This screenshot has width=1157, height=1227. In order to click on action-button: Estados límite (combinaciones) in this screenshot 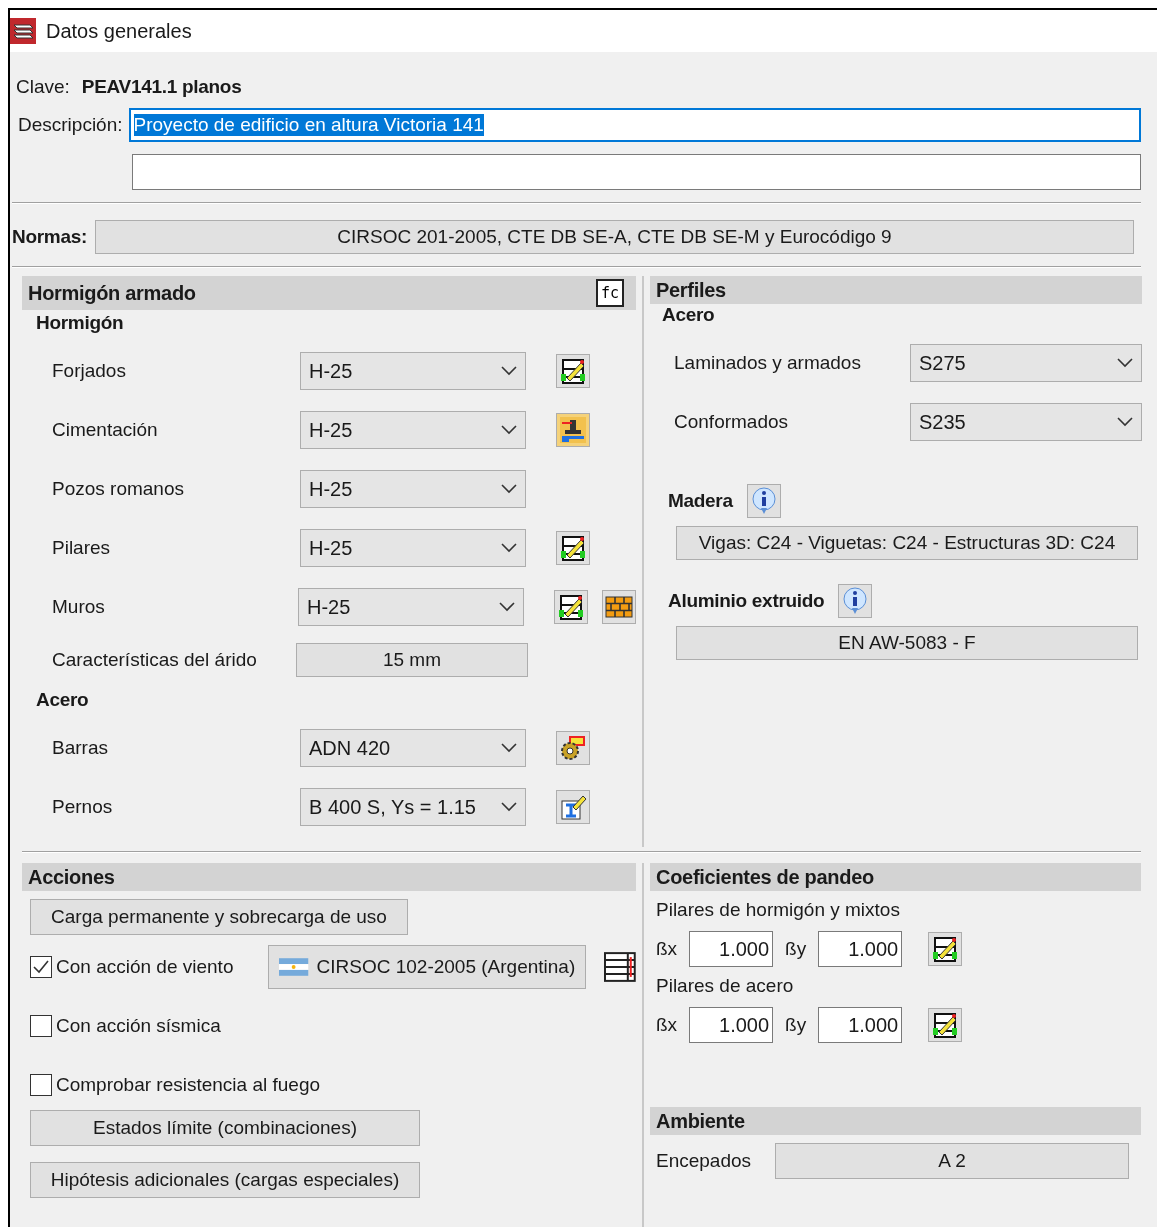, I will do `click(225, 1128)`.